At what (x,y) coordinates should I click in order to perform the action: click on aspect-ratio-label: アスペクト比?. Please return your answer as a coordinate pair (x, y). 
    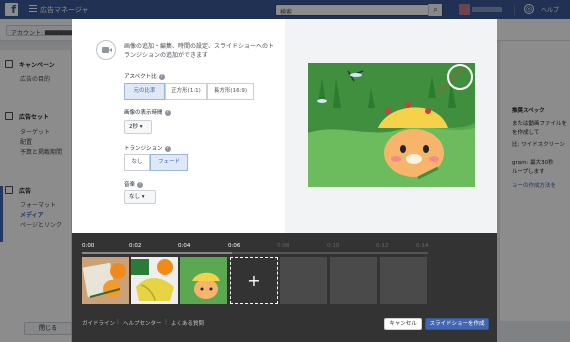
    Looking at the image, I should click on (144, 76).